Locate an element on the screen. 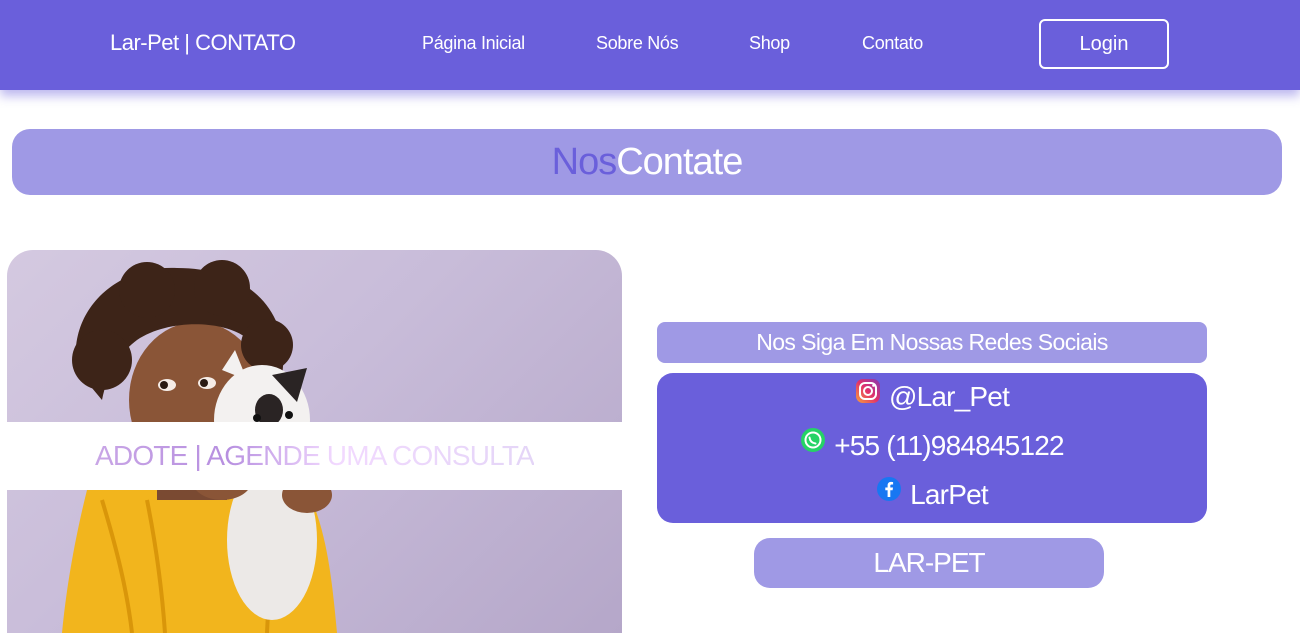 Image resolution: width=1300 pixels, height=633 pixels. social-links-panel: @Lar_Pet +55 (11)984845122 LarPet is located at coordinates (932, 448).